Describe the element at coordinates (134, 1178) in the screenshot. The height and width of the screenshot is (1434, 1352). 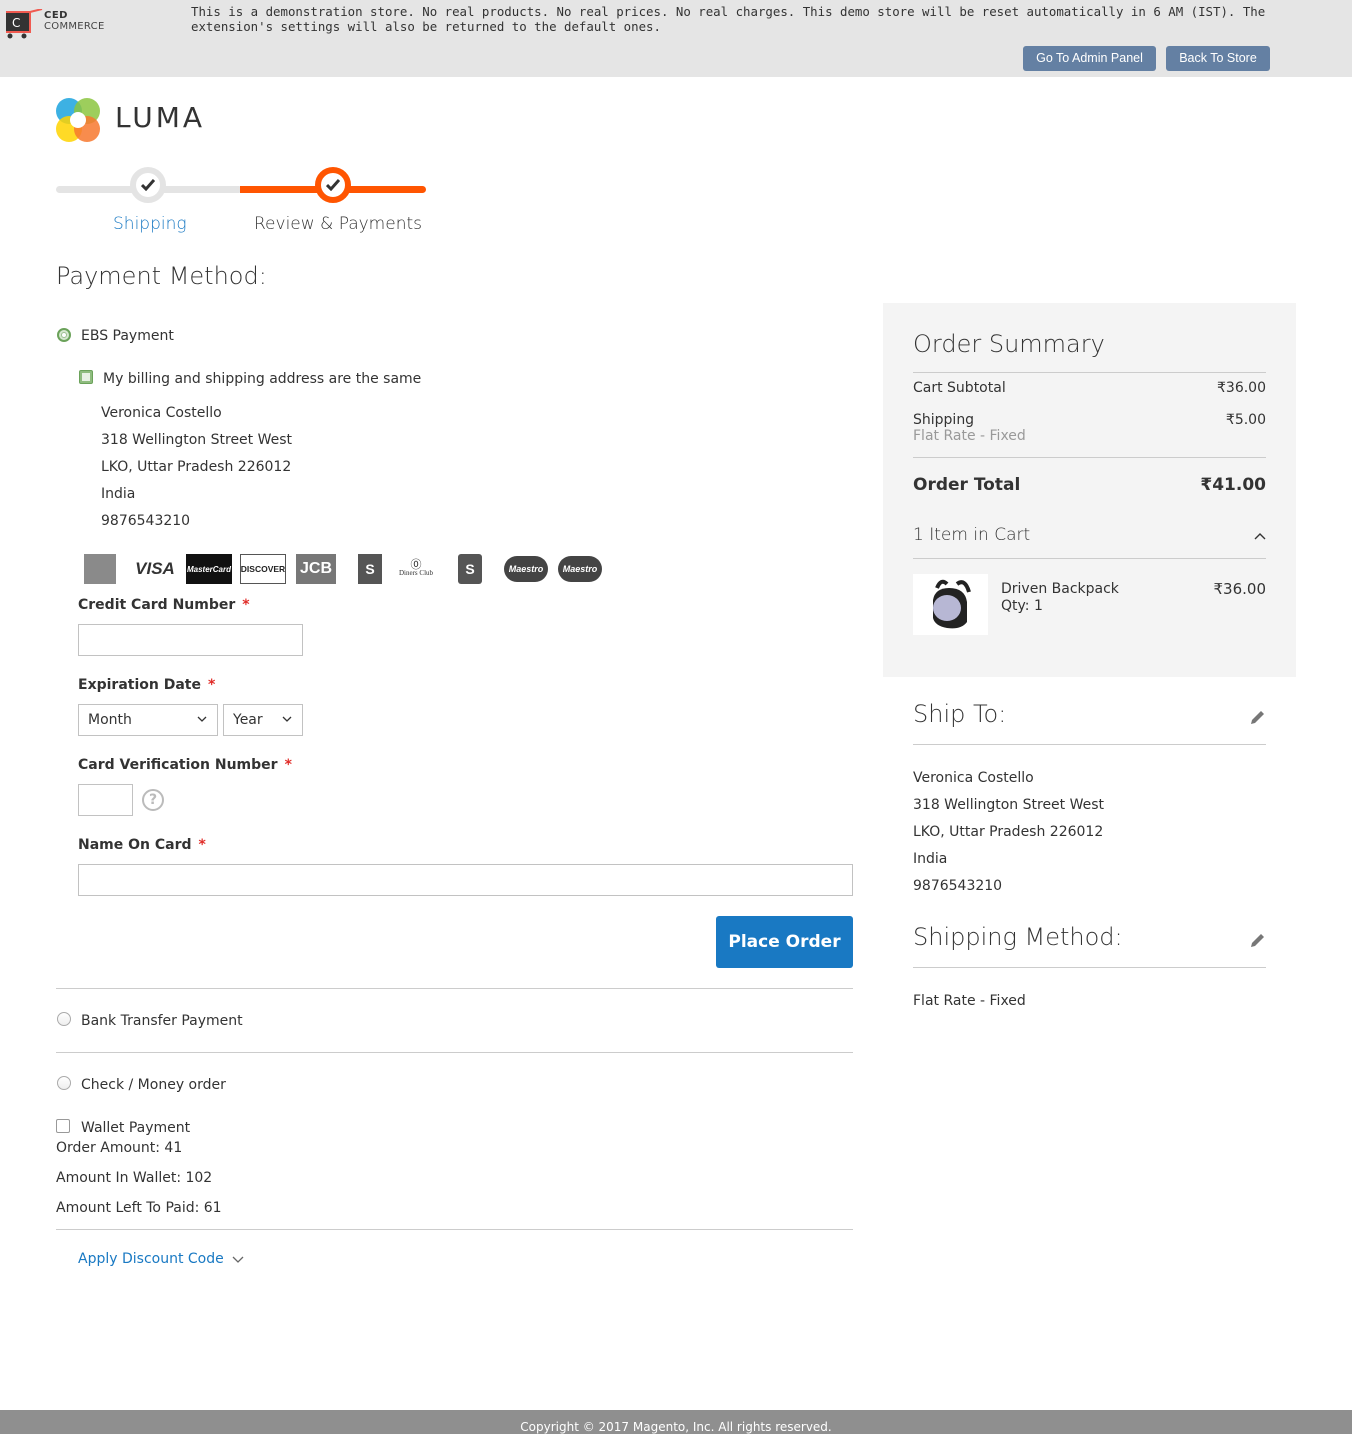
I see `wallet-amount-in-wallet: Amount In Wallet: 102` at that location.